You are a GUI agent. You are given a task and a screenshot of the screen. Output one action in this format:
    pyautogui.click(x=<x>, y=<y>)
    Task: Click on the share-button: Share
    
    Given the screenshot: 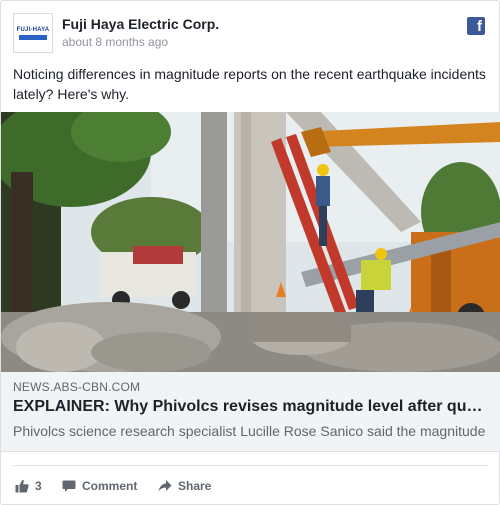 What is the action you would take?
    pyautogui.click(x=184, y=486)
    